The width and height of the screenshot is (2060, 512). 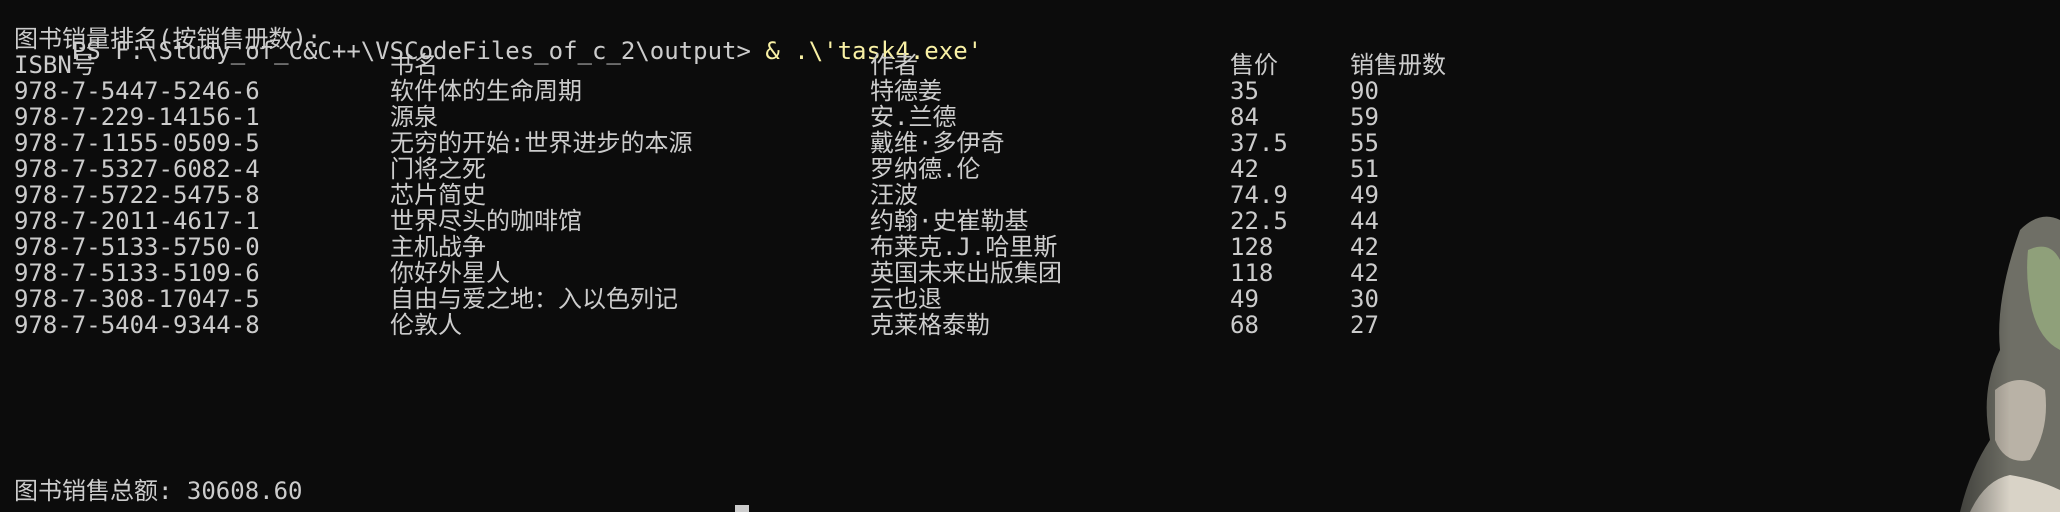 I want to click on cell-price: 68, so click(x=1244, y=325).